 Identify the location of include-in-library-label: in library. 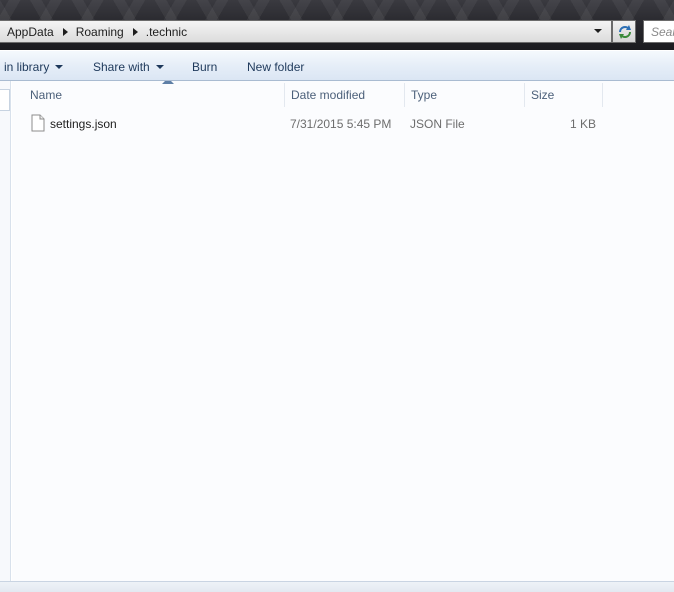
(27, 67).